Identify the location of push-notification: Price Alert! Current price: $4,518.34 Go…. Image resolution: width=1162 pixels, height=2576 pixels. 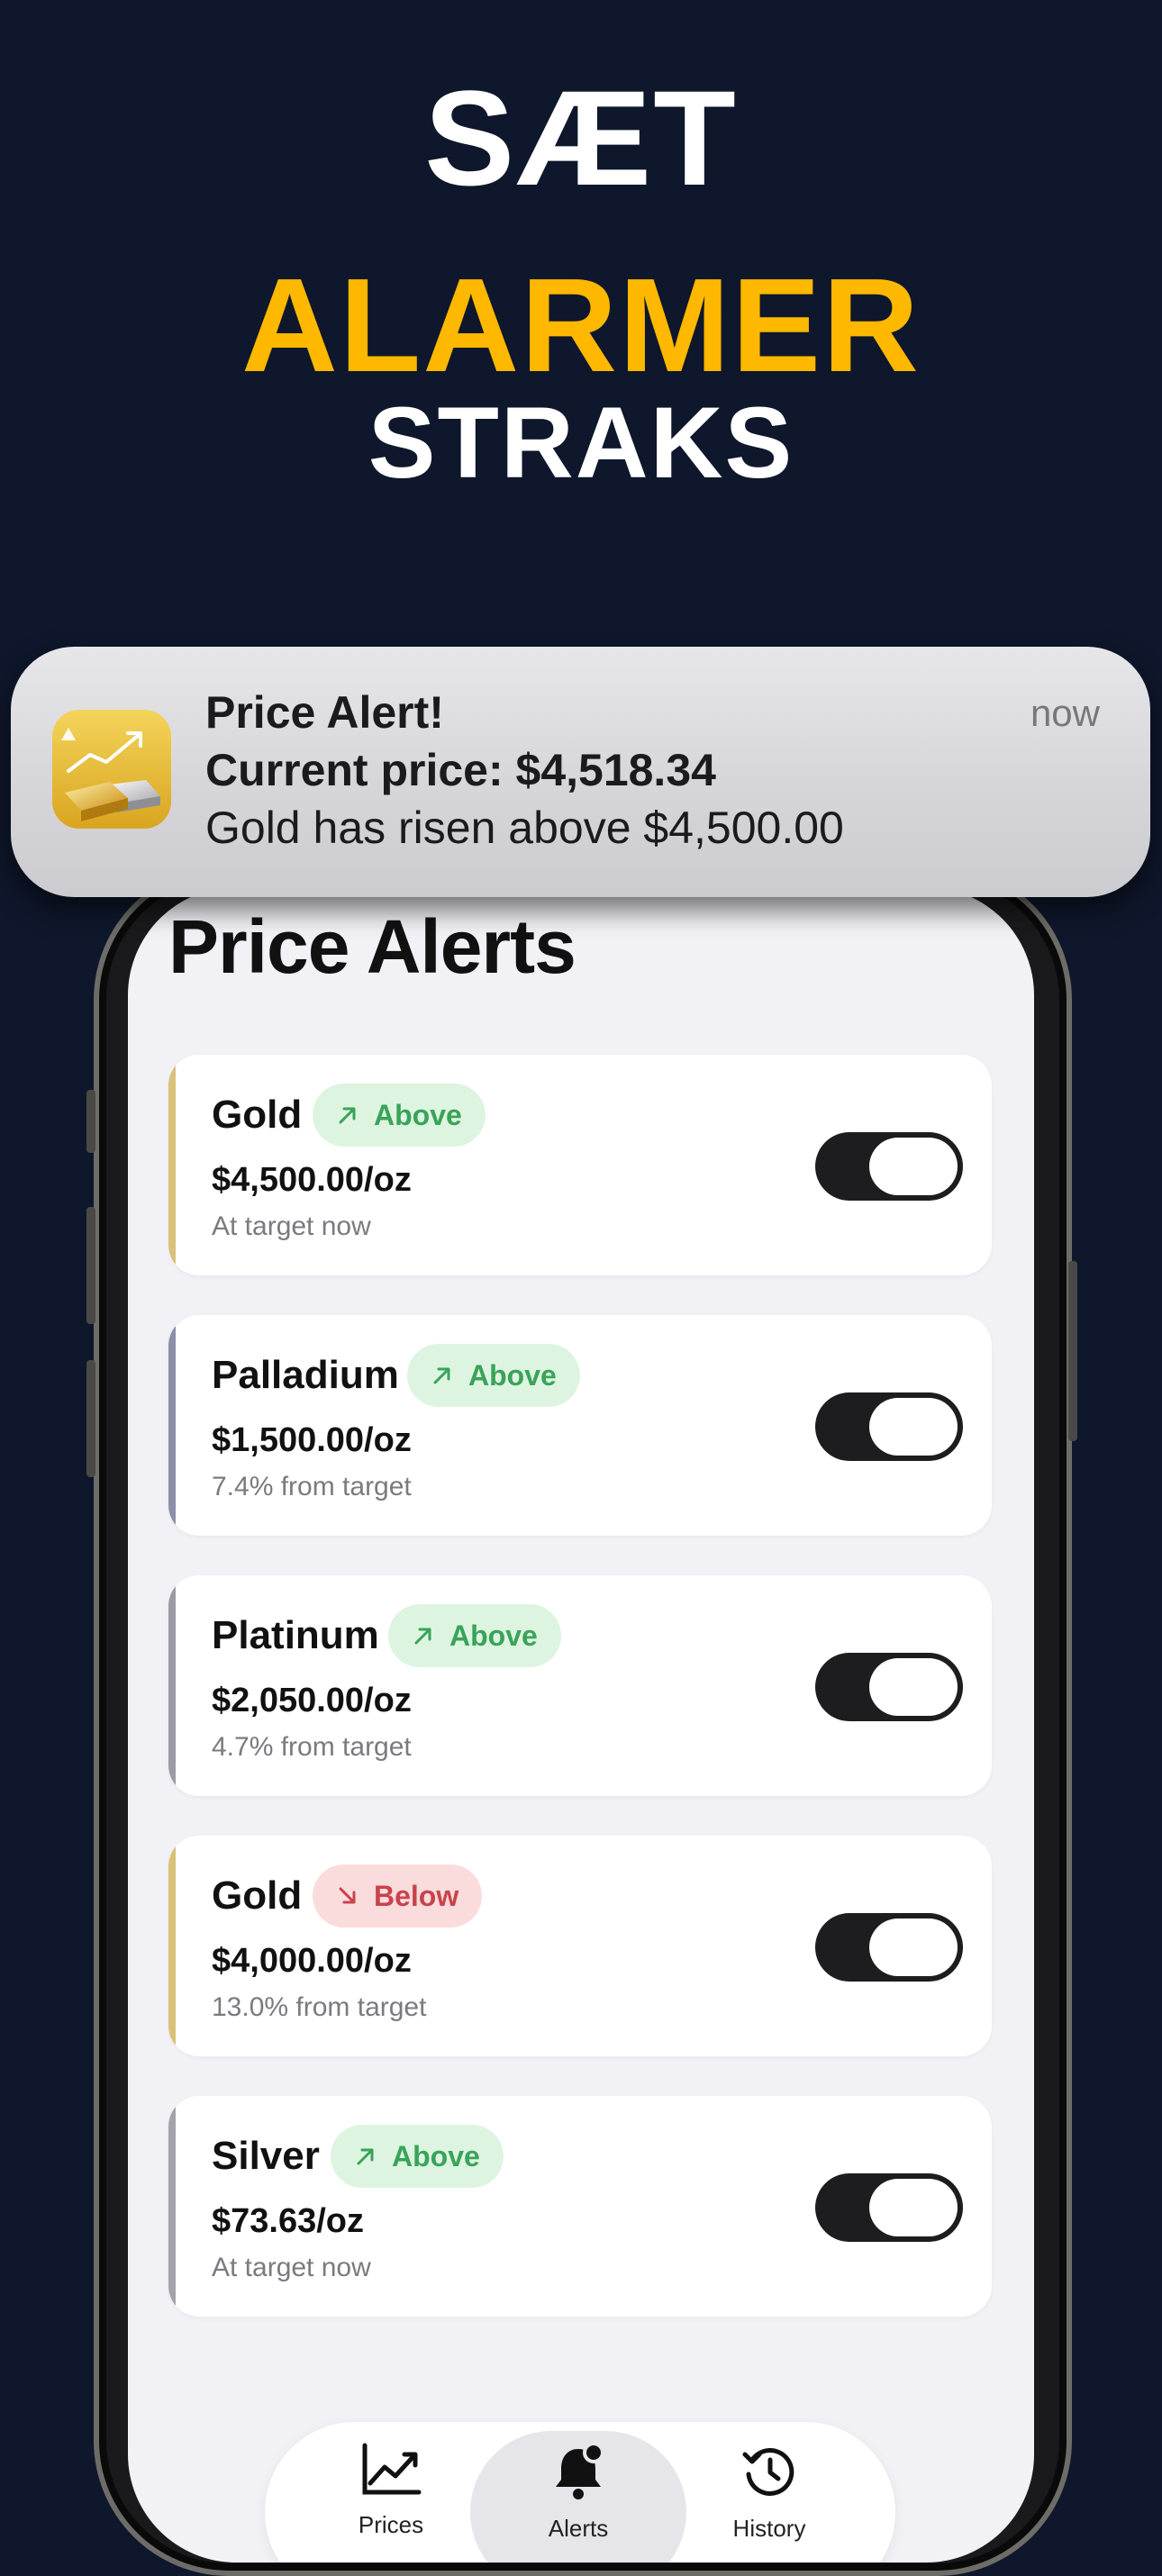
(580, 772).